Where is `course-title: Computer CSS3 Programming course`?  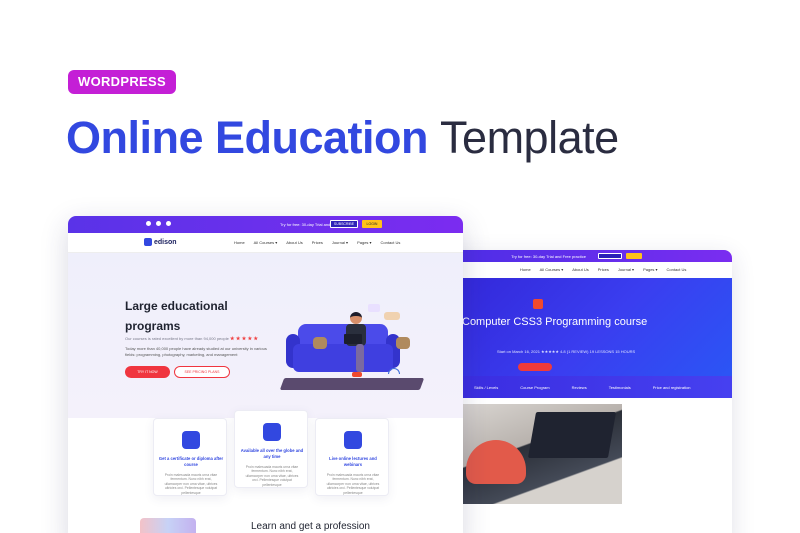
course-title: Computer CSS3 Programming course is located at coordinates (555, 322).